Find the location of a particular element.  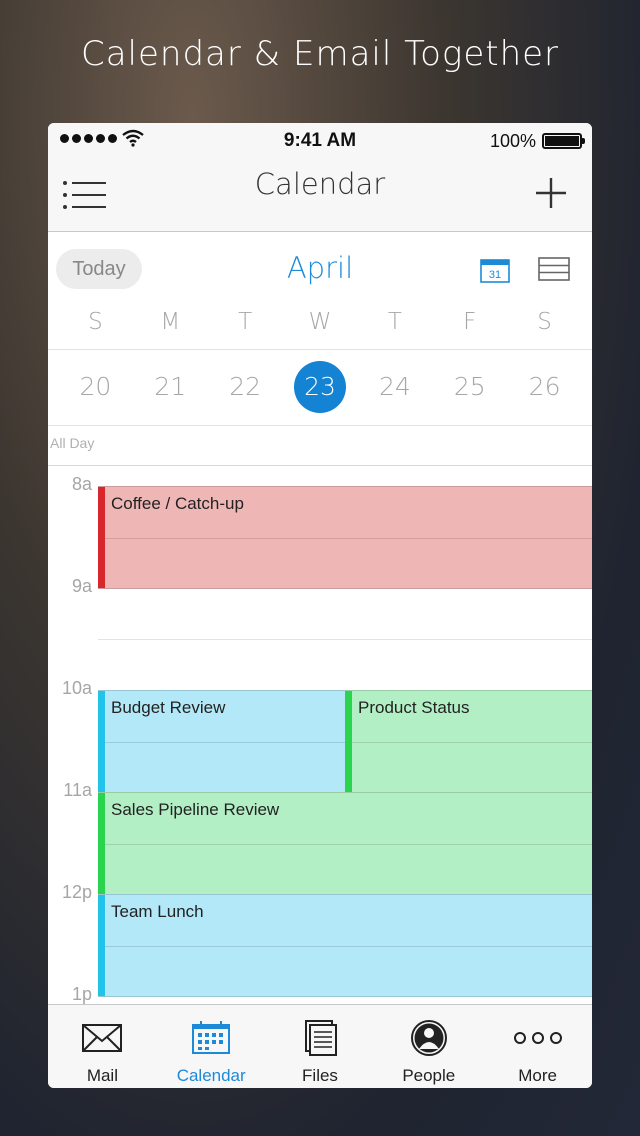

add-event-icon is located at coordinates (551, 193).